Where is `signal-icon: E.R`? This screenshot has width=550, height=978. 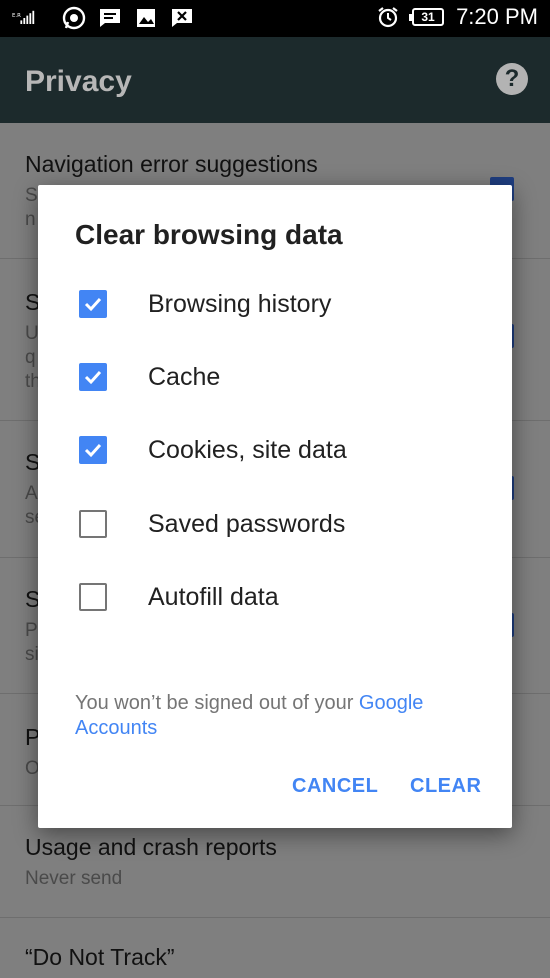
signal-icon: E.R is located at coordinates (24, 18).